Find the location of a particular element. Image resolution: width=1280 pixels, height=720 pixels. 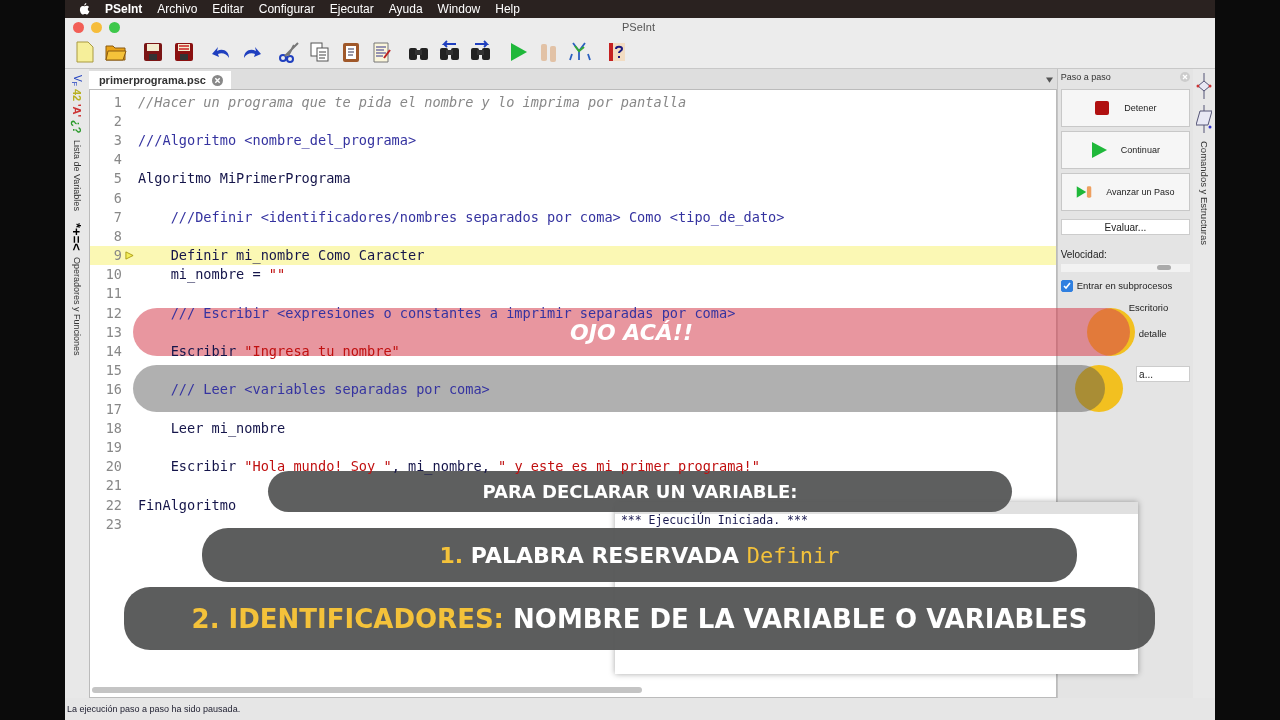

code-line: Leer mi_nombre is located at coordinates (227, 427).